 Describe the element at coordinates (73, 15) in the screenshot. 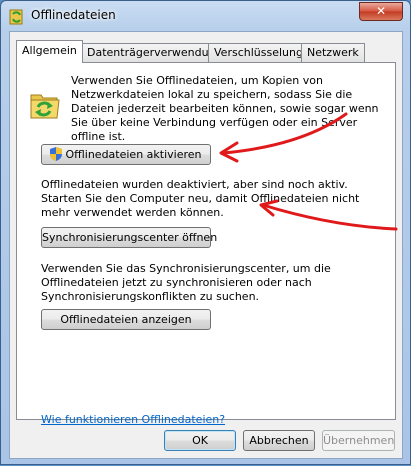

I see `window-title: Offlinedateien` at that location.